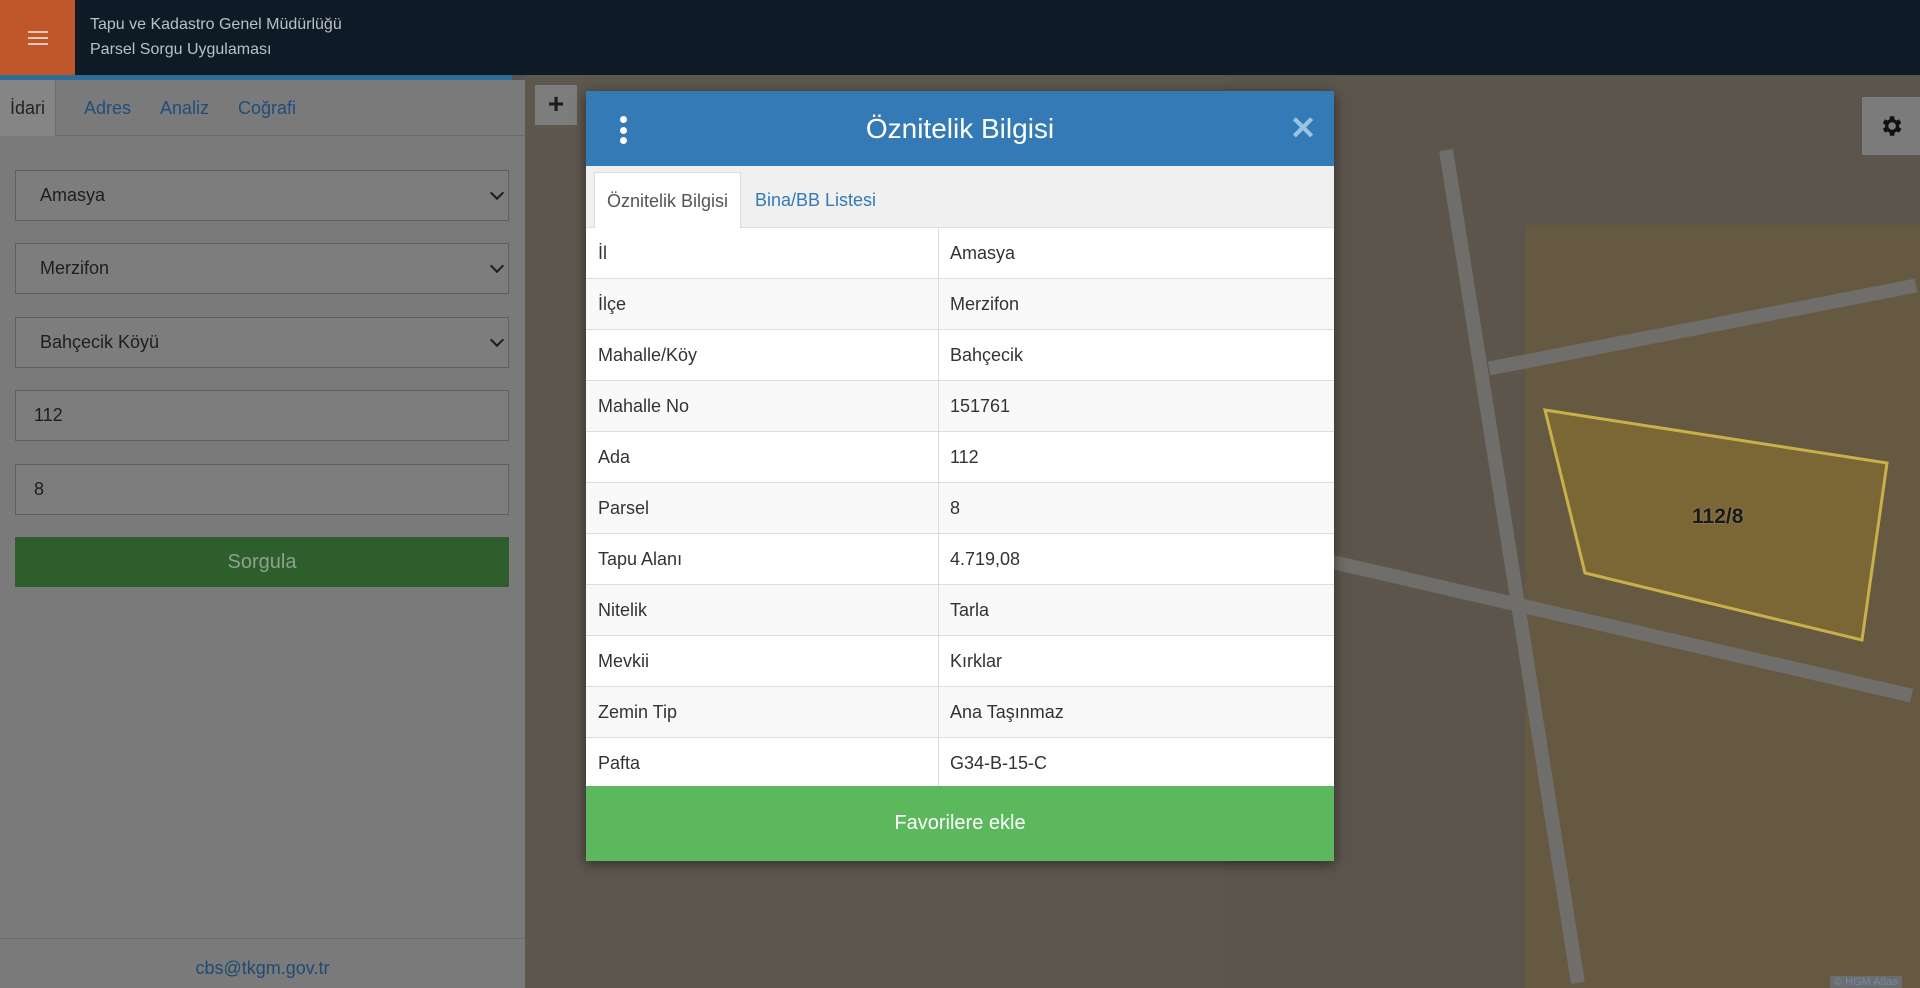 This screenshot has width=1920, height=988. Describe the element at coordinates (216, 24) in the screenshot. I see `org-name: Tapu ve Kadastro Genel Müdürlüğü` at that location.